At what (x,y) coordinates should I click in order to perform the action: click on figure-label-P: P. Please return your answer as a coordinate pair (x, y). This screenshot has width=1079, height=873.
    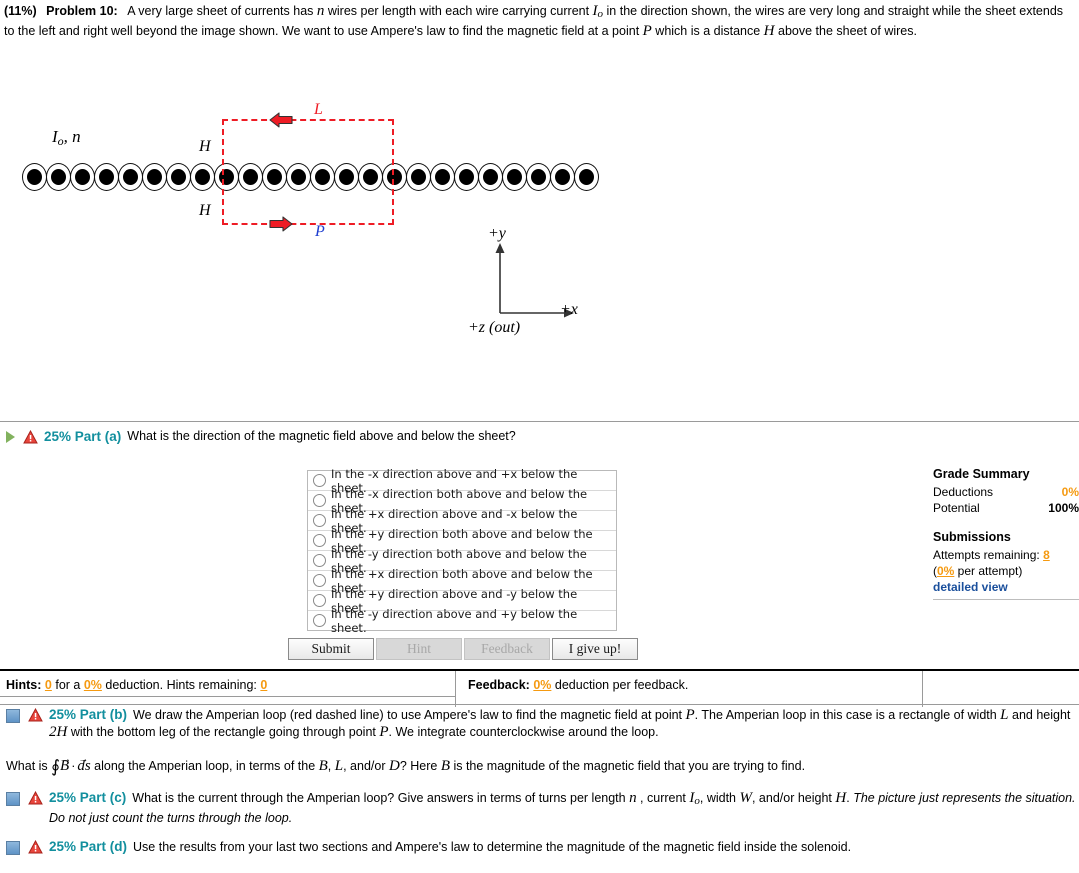
    Looking at the image, I should click on (320, 231).